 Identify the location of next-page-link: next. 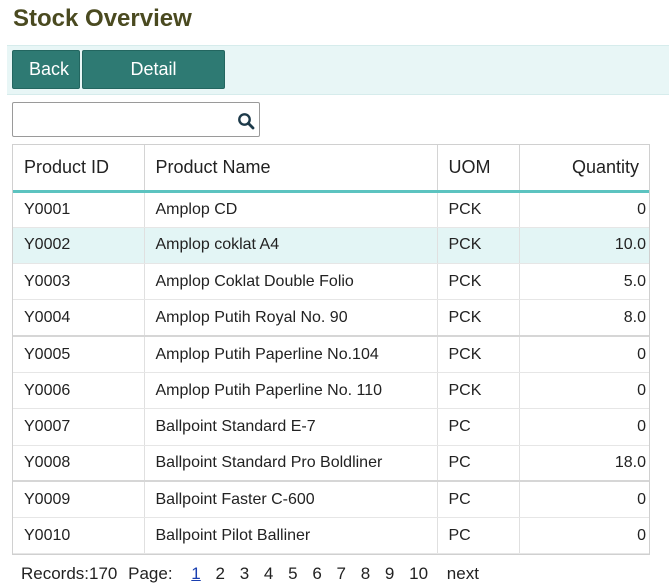
(463, 574).